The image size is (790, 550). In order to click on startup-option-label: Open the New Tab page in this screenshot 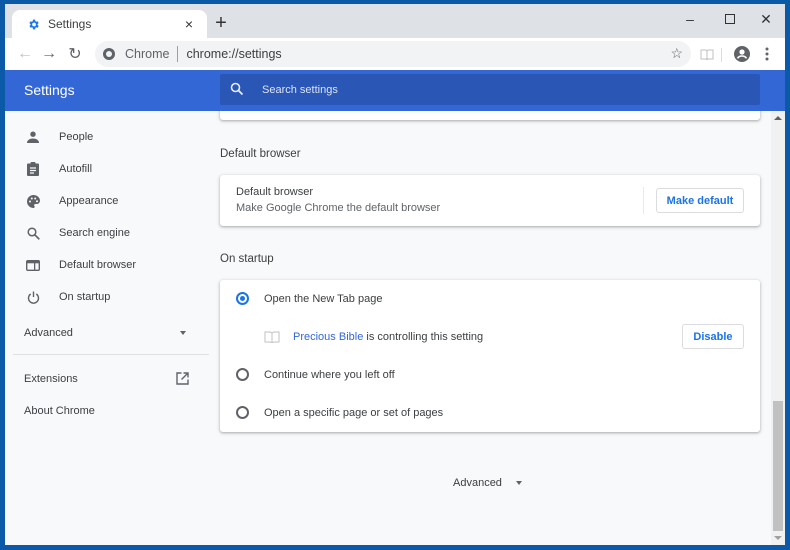, I will do `click(323, 299)`.